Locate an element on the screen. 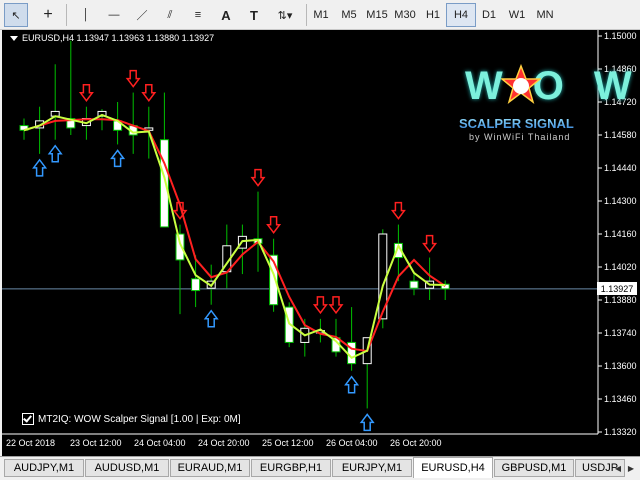 The height and width of the screenshot is (480, 640). timeframe-m15: M15 is located at coordinates (377, 15).